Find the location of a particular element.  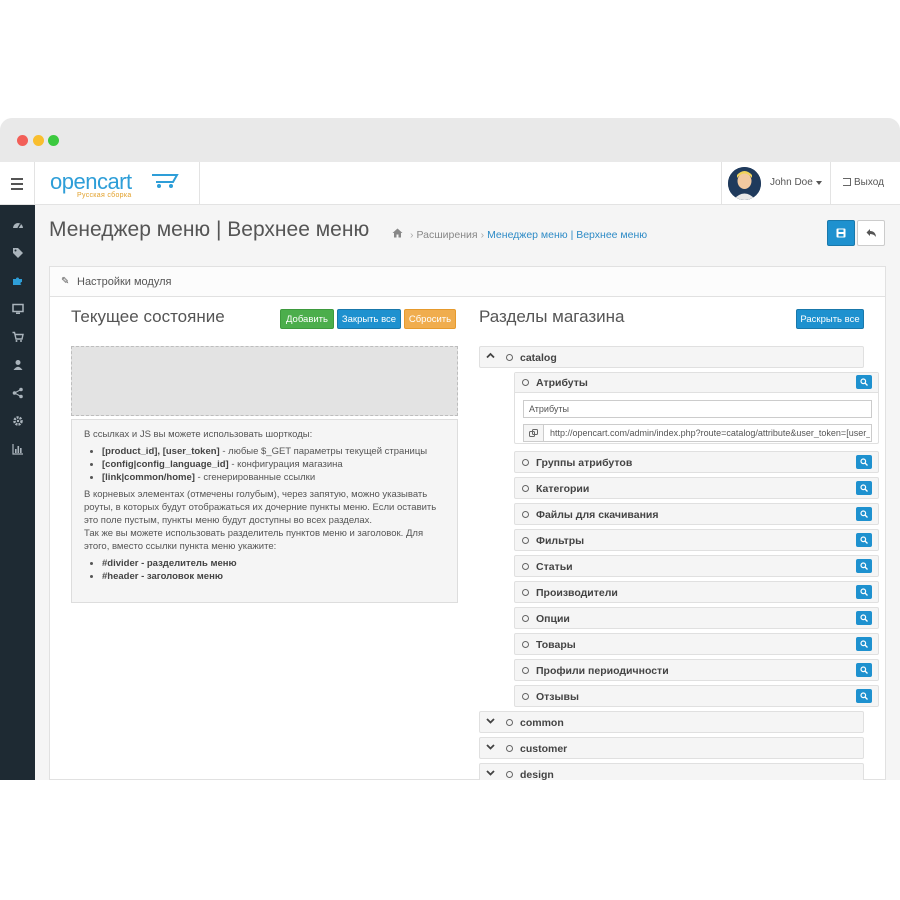

minimize-window-button is located at coordinates (38, 140).